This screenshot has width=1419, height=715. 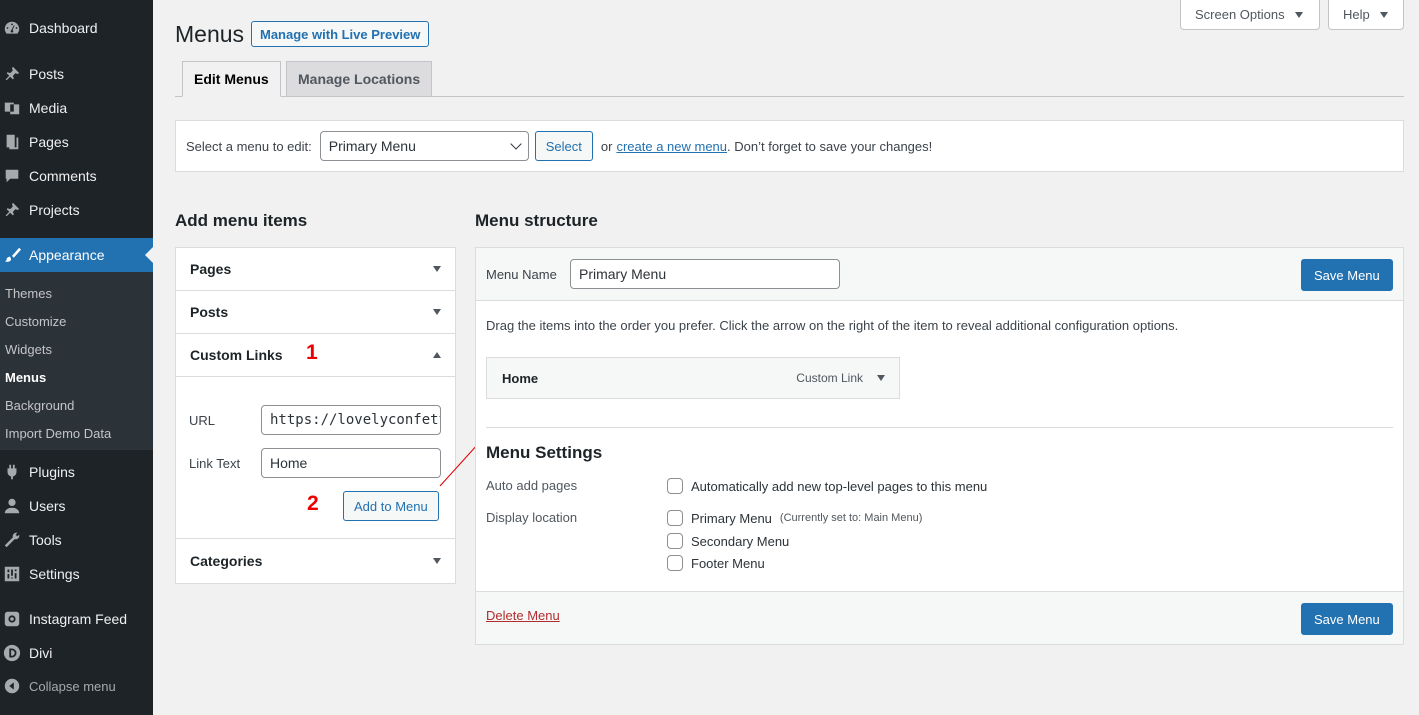 I want to click on select-button: Select, so click(x=563, y=146).